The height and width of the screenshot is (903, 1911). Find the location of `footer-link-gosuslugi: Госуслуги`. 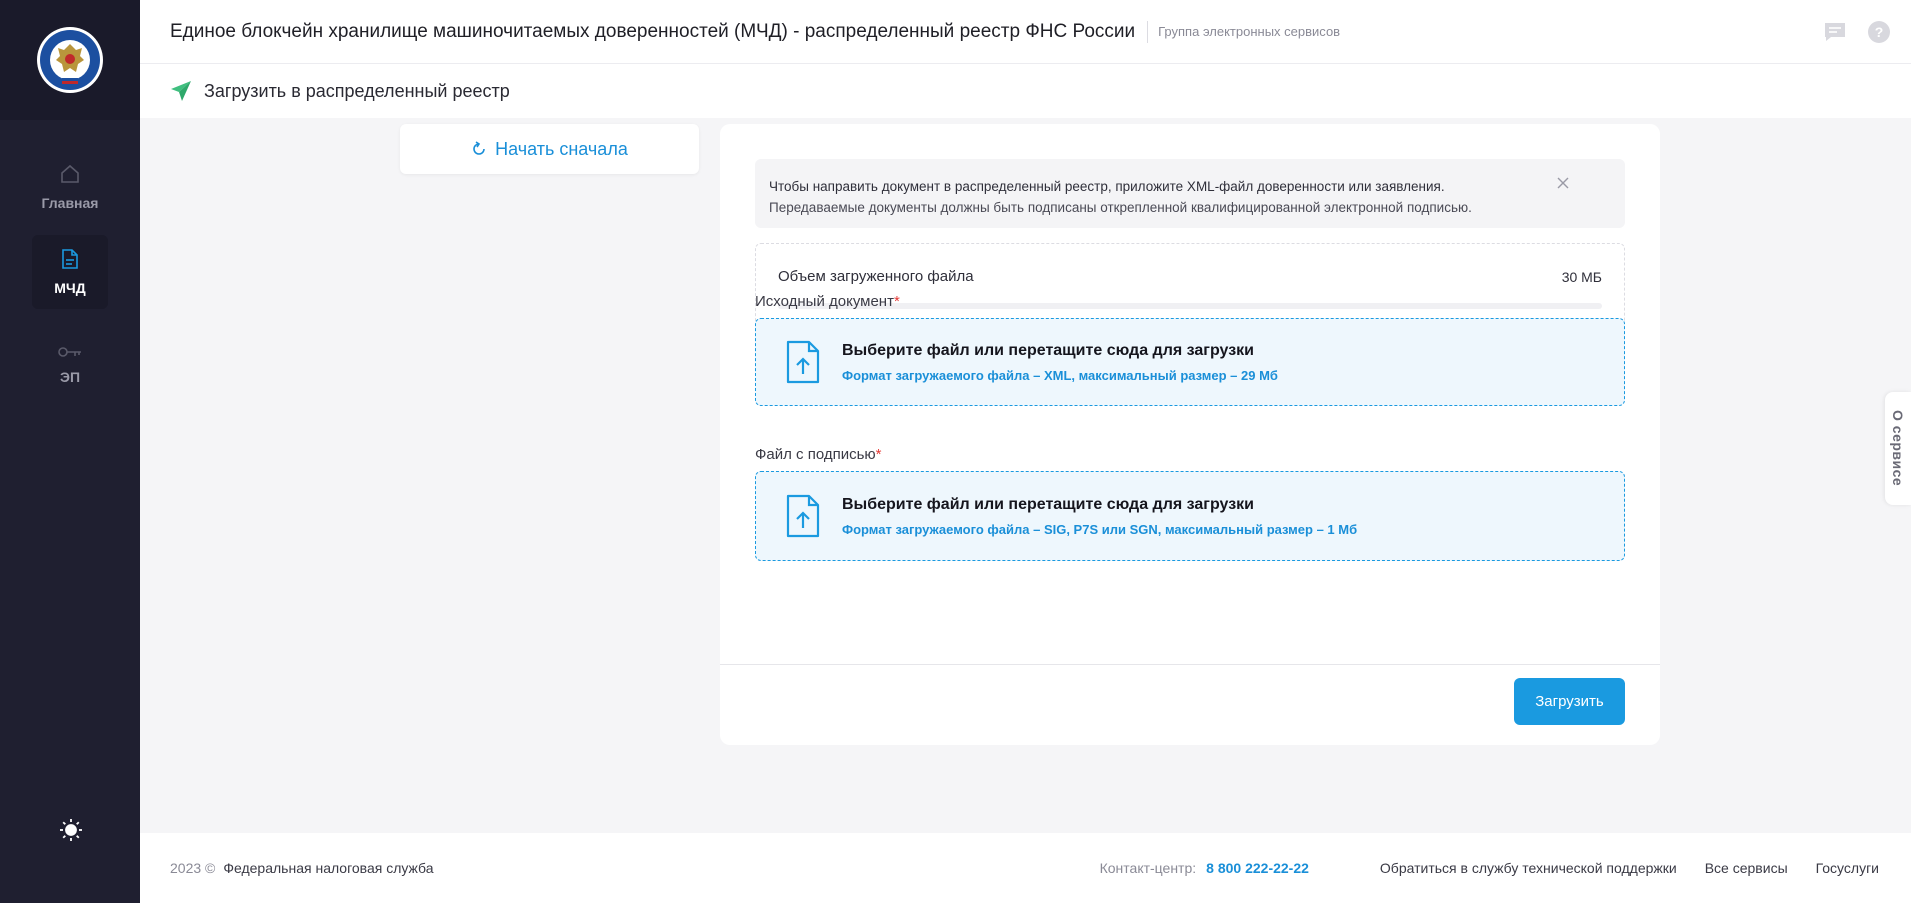

footer-link-gosuslugi: Госуслуги is located at coordinates (1847, 868).